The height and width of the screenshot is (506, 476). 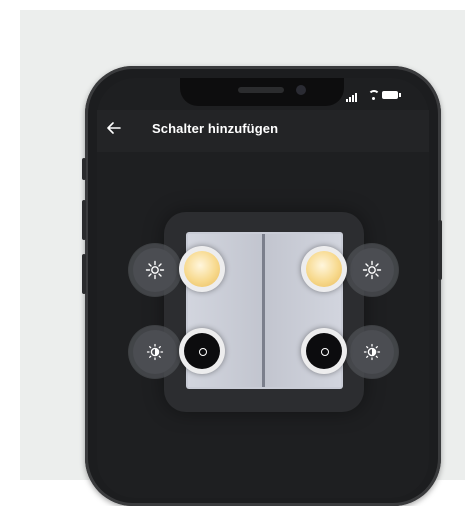 I want to click on light-off-button-right, so click(x=324, y=351).